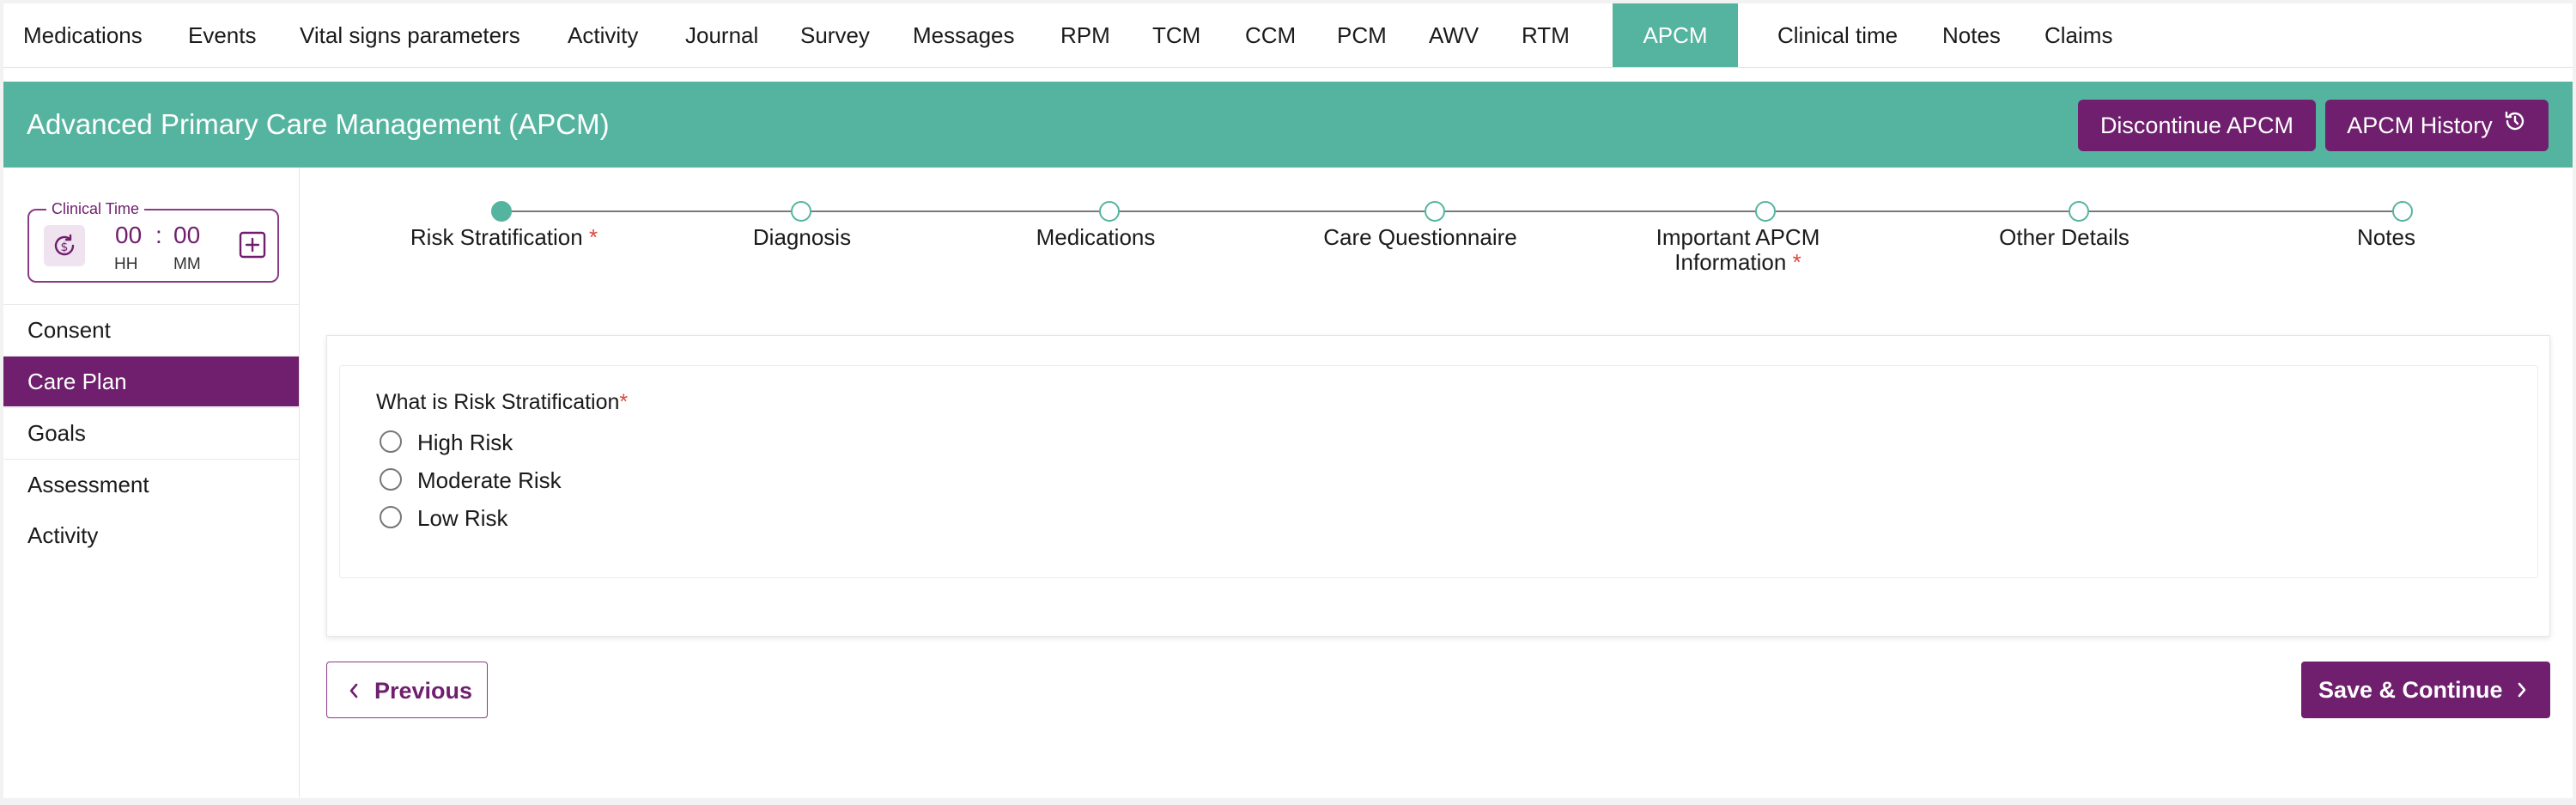 The height and width of the screenshot is (805, 2576). I want to click on option-label: High Risk, so click(465, 442).